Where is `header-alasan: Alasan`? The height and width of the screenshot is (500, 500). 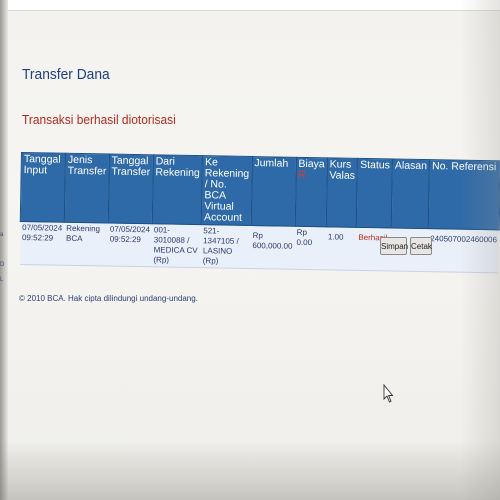
header-alasan: Alasan is located at coordinates (410, 193).